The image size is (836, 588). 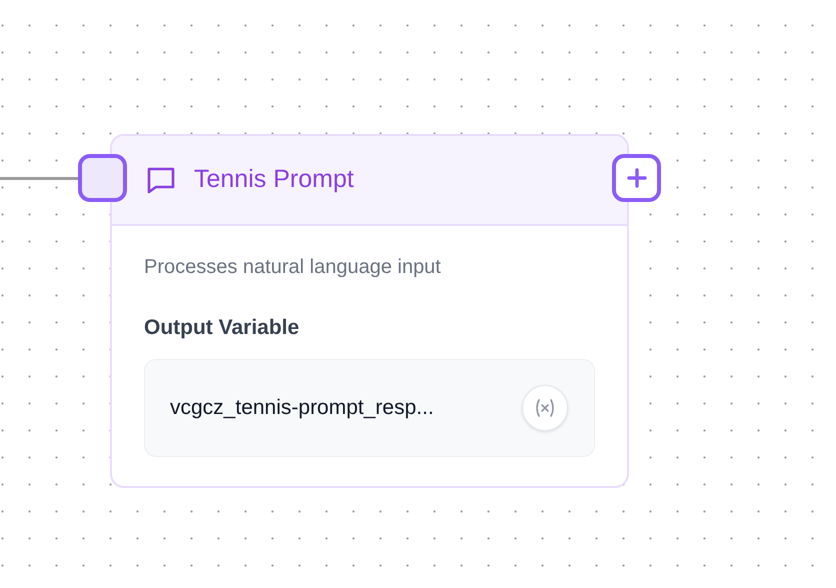 What do you see at coordinates (293, 267) in the screenshot?
I see `node-description: Processes natural language input` at bounding box center [293, 267].